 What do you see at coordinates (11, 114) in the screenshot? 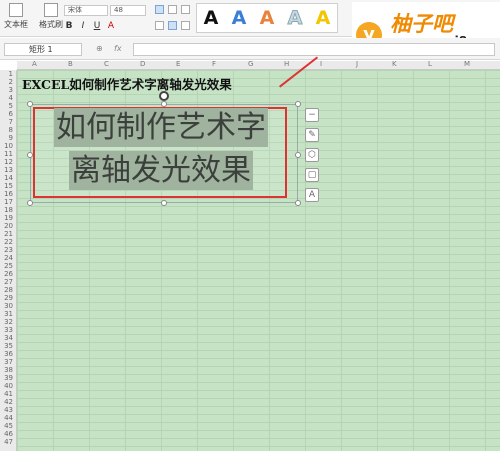
I see `row-label: 6` at bounding box center [11, 114].